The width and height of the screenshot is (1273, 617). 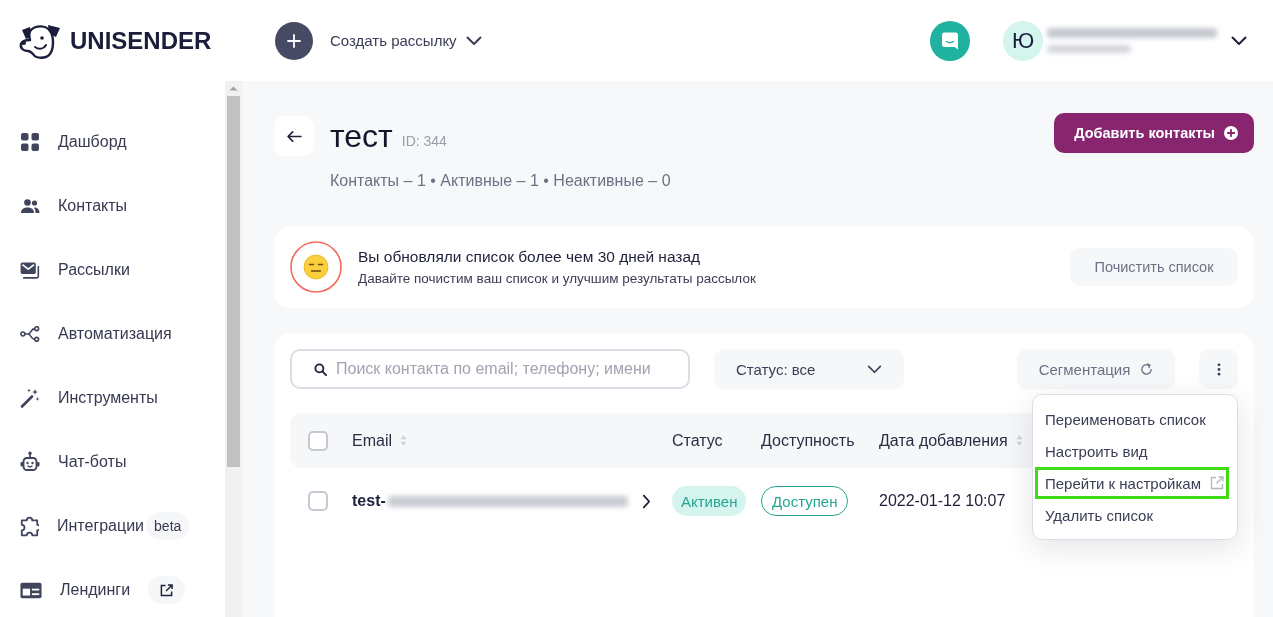 I want to click on sidebar-item: Интеграции, so click(x=82, y=526).